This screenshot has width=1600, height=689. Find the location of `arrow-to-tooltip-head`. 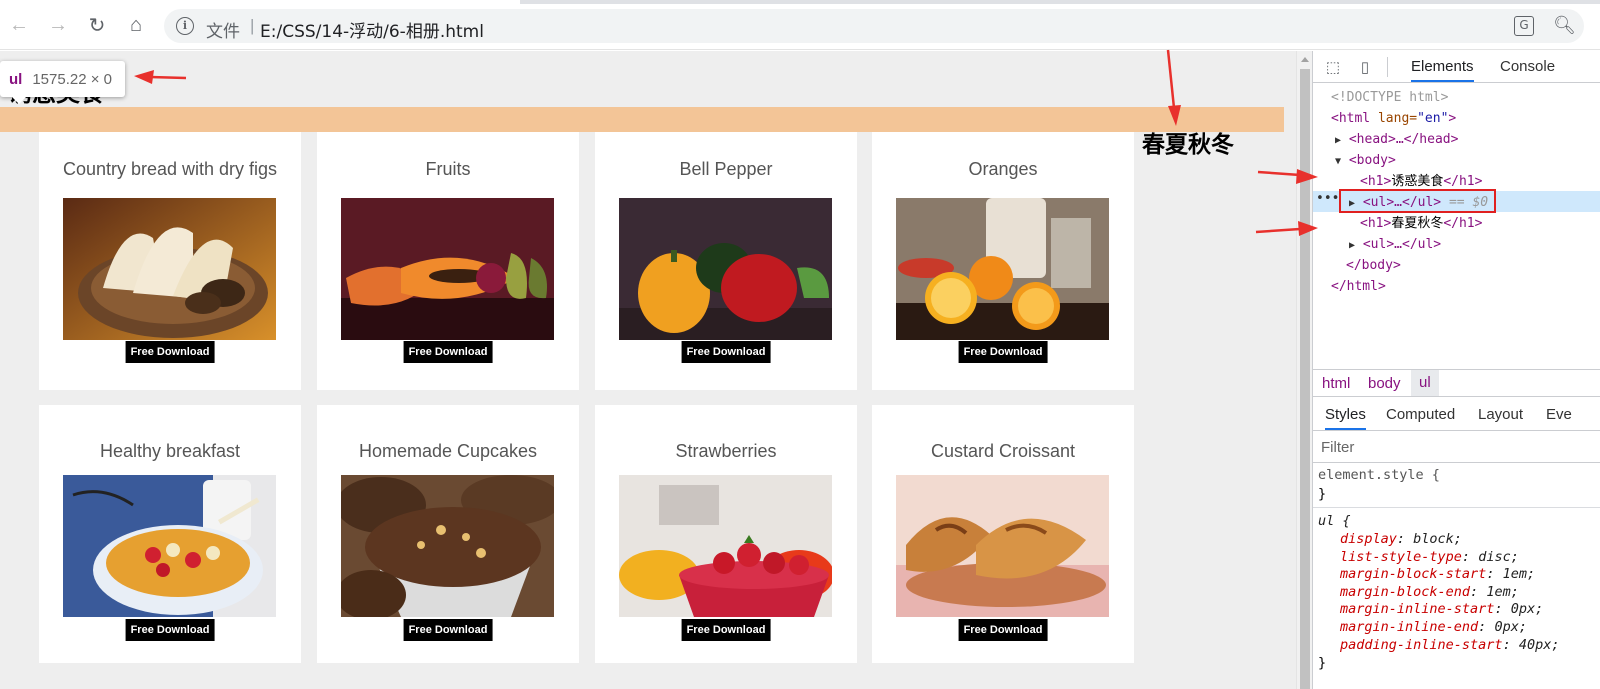

arrow-to-tooltip-head is located at coordinates (144, 77).